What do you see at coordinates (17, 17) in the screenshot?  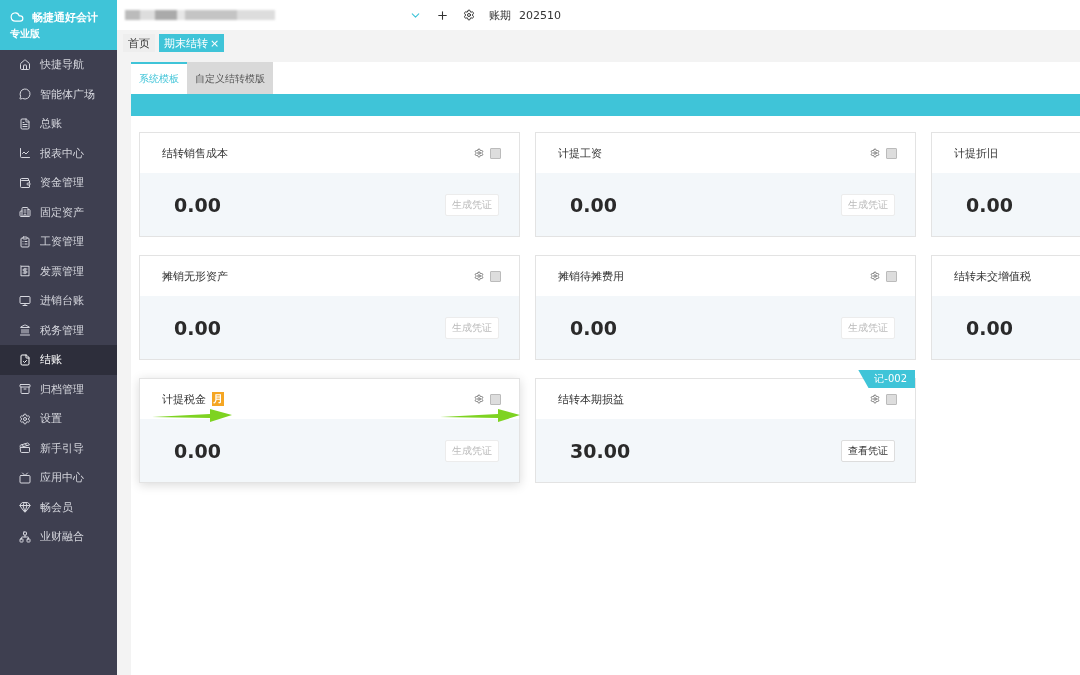 I see `cloud-icon` at bounding box center [17, 17].